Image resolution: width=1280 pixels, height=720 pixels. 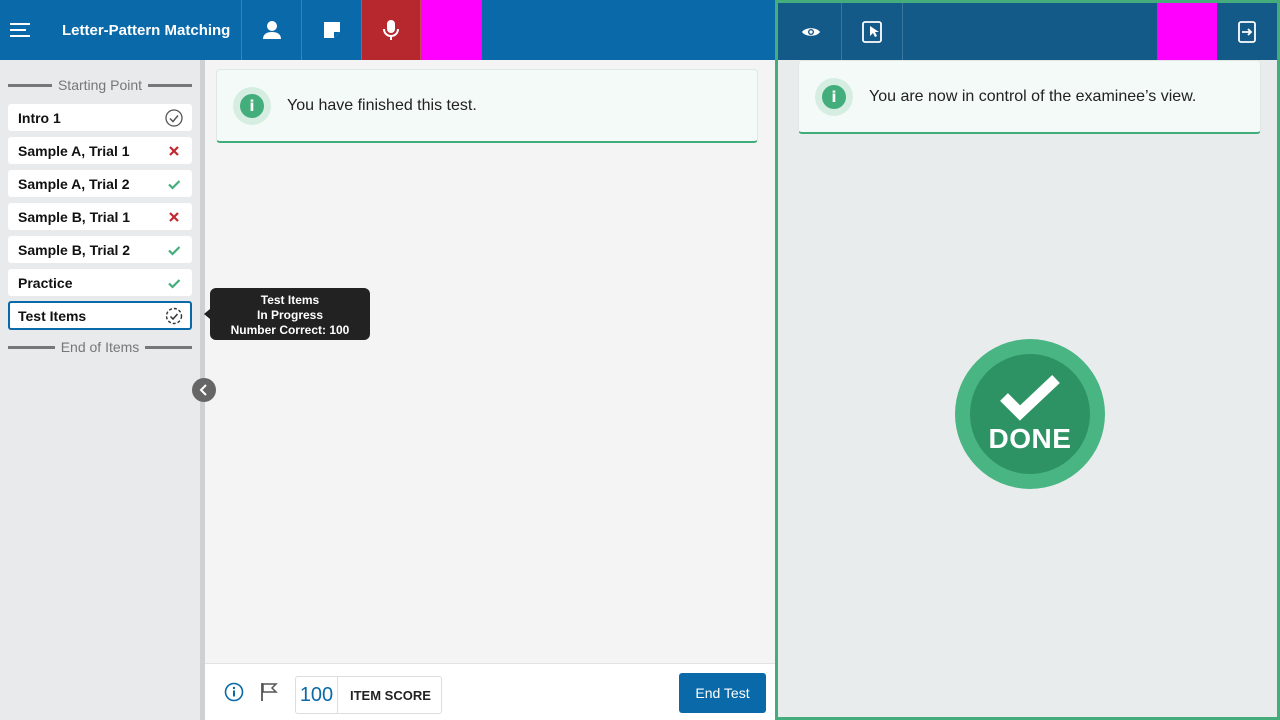 What do you see at coordinates (1030, 438) in the screenshot?
I see `done-label: DONE` at bounding box center [1030, 438].